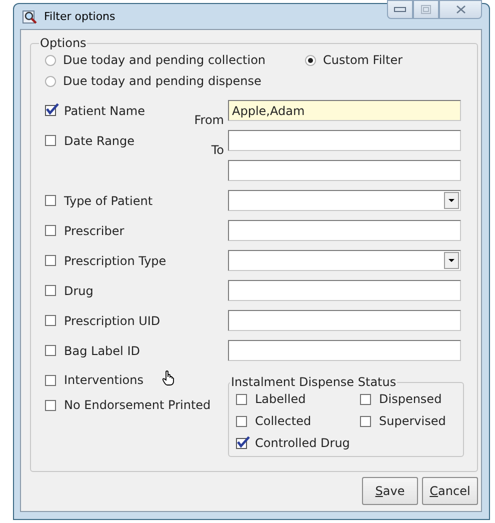 This screenshot has height=523, width=495. What do you see at coordinates (390, 491) in the screenshot?
I see `dialog-button: Save` at bounding box center [390, 491].